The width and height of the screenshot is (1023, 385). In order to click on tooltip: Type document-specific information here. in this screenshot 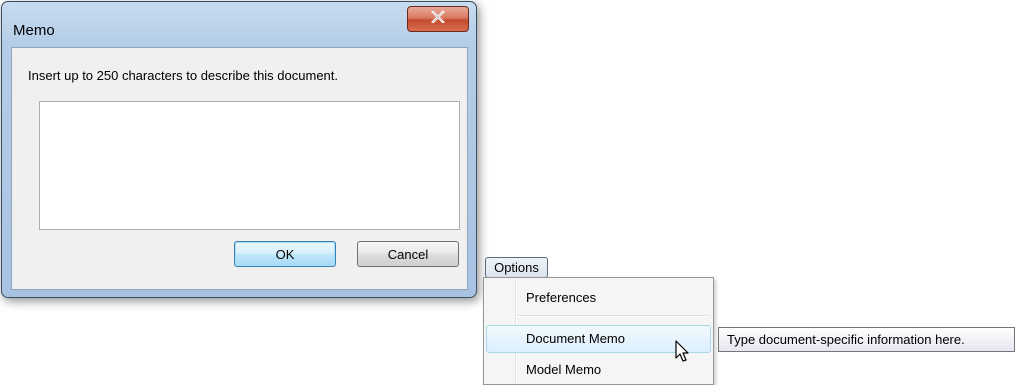, I will do `click(866, 339)`.